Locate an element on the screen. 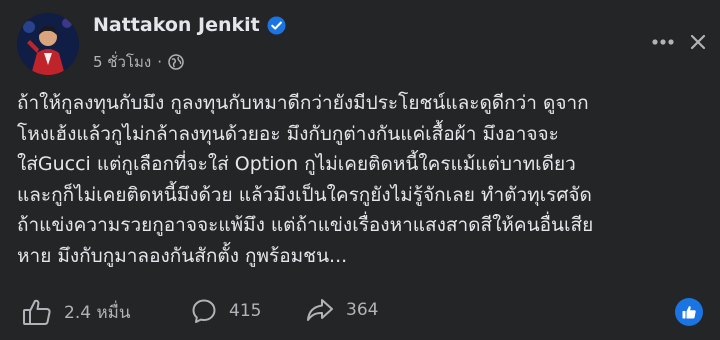 The image size is (720, 340). like-button: 2.4 หมื่น is located at coordinates (76, 312).